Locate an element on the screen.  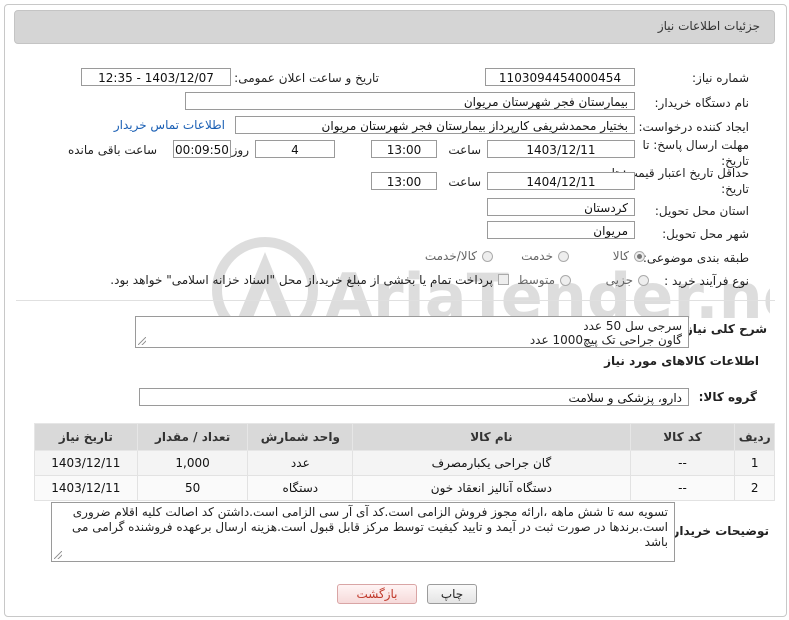
goods-group-label: گروه کالا: is located at coordinates (727, 397).